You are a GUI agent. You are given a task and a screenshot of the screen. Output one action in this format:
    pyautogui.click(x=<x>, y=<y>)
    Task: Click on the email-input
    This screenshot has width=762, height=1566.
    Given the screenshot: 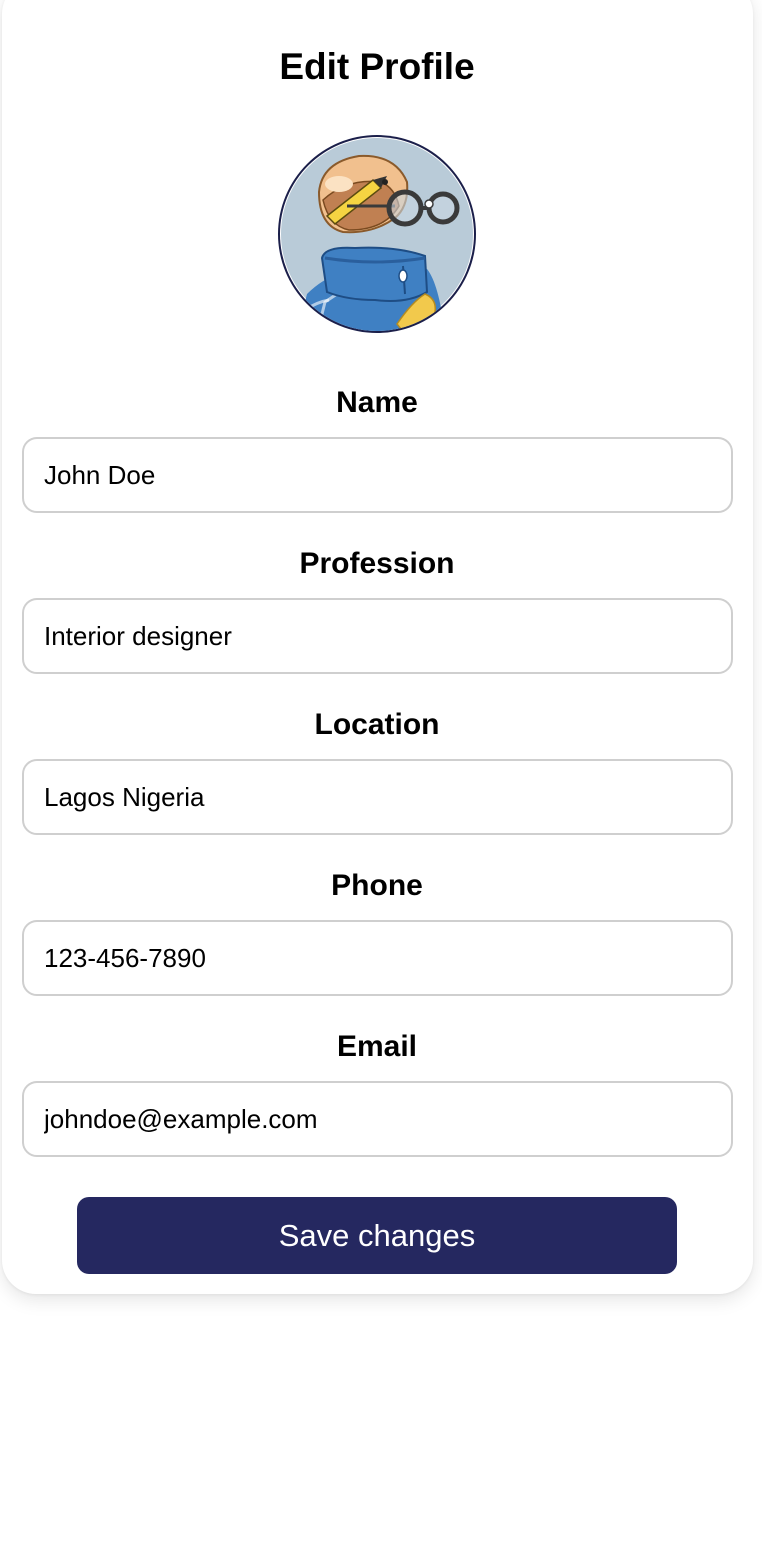 What is the action you would take?
    pyautogui.click(x=377, y=1119)
    